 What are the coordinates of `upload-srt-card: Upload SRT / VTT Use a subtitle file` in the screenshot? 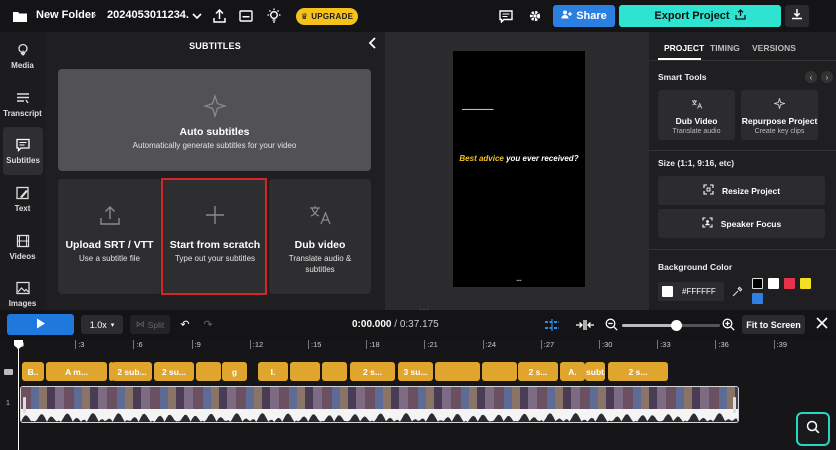 It's located at (109, 236).